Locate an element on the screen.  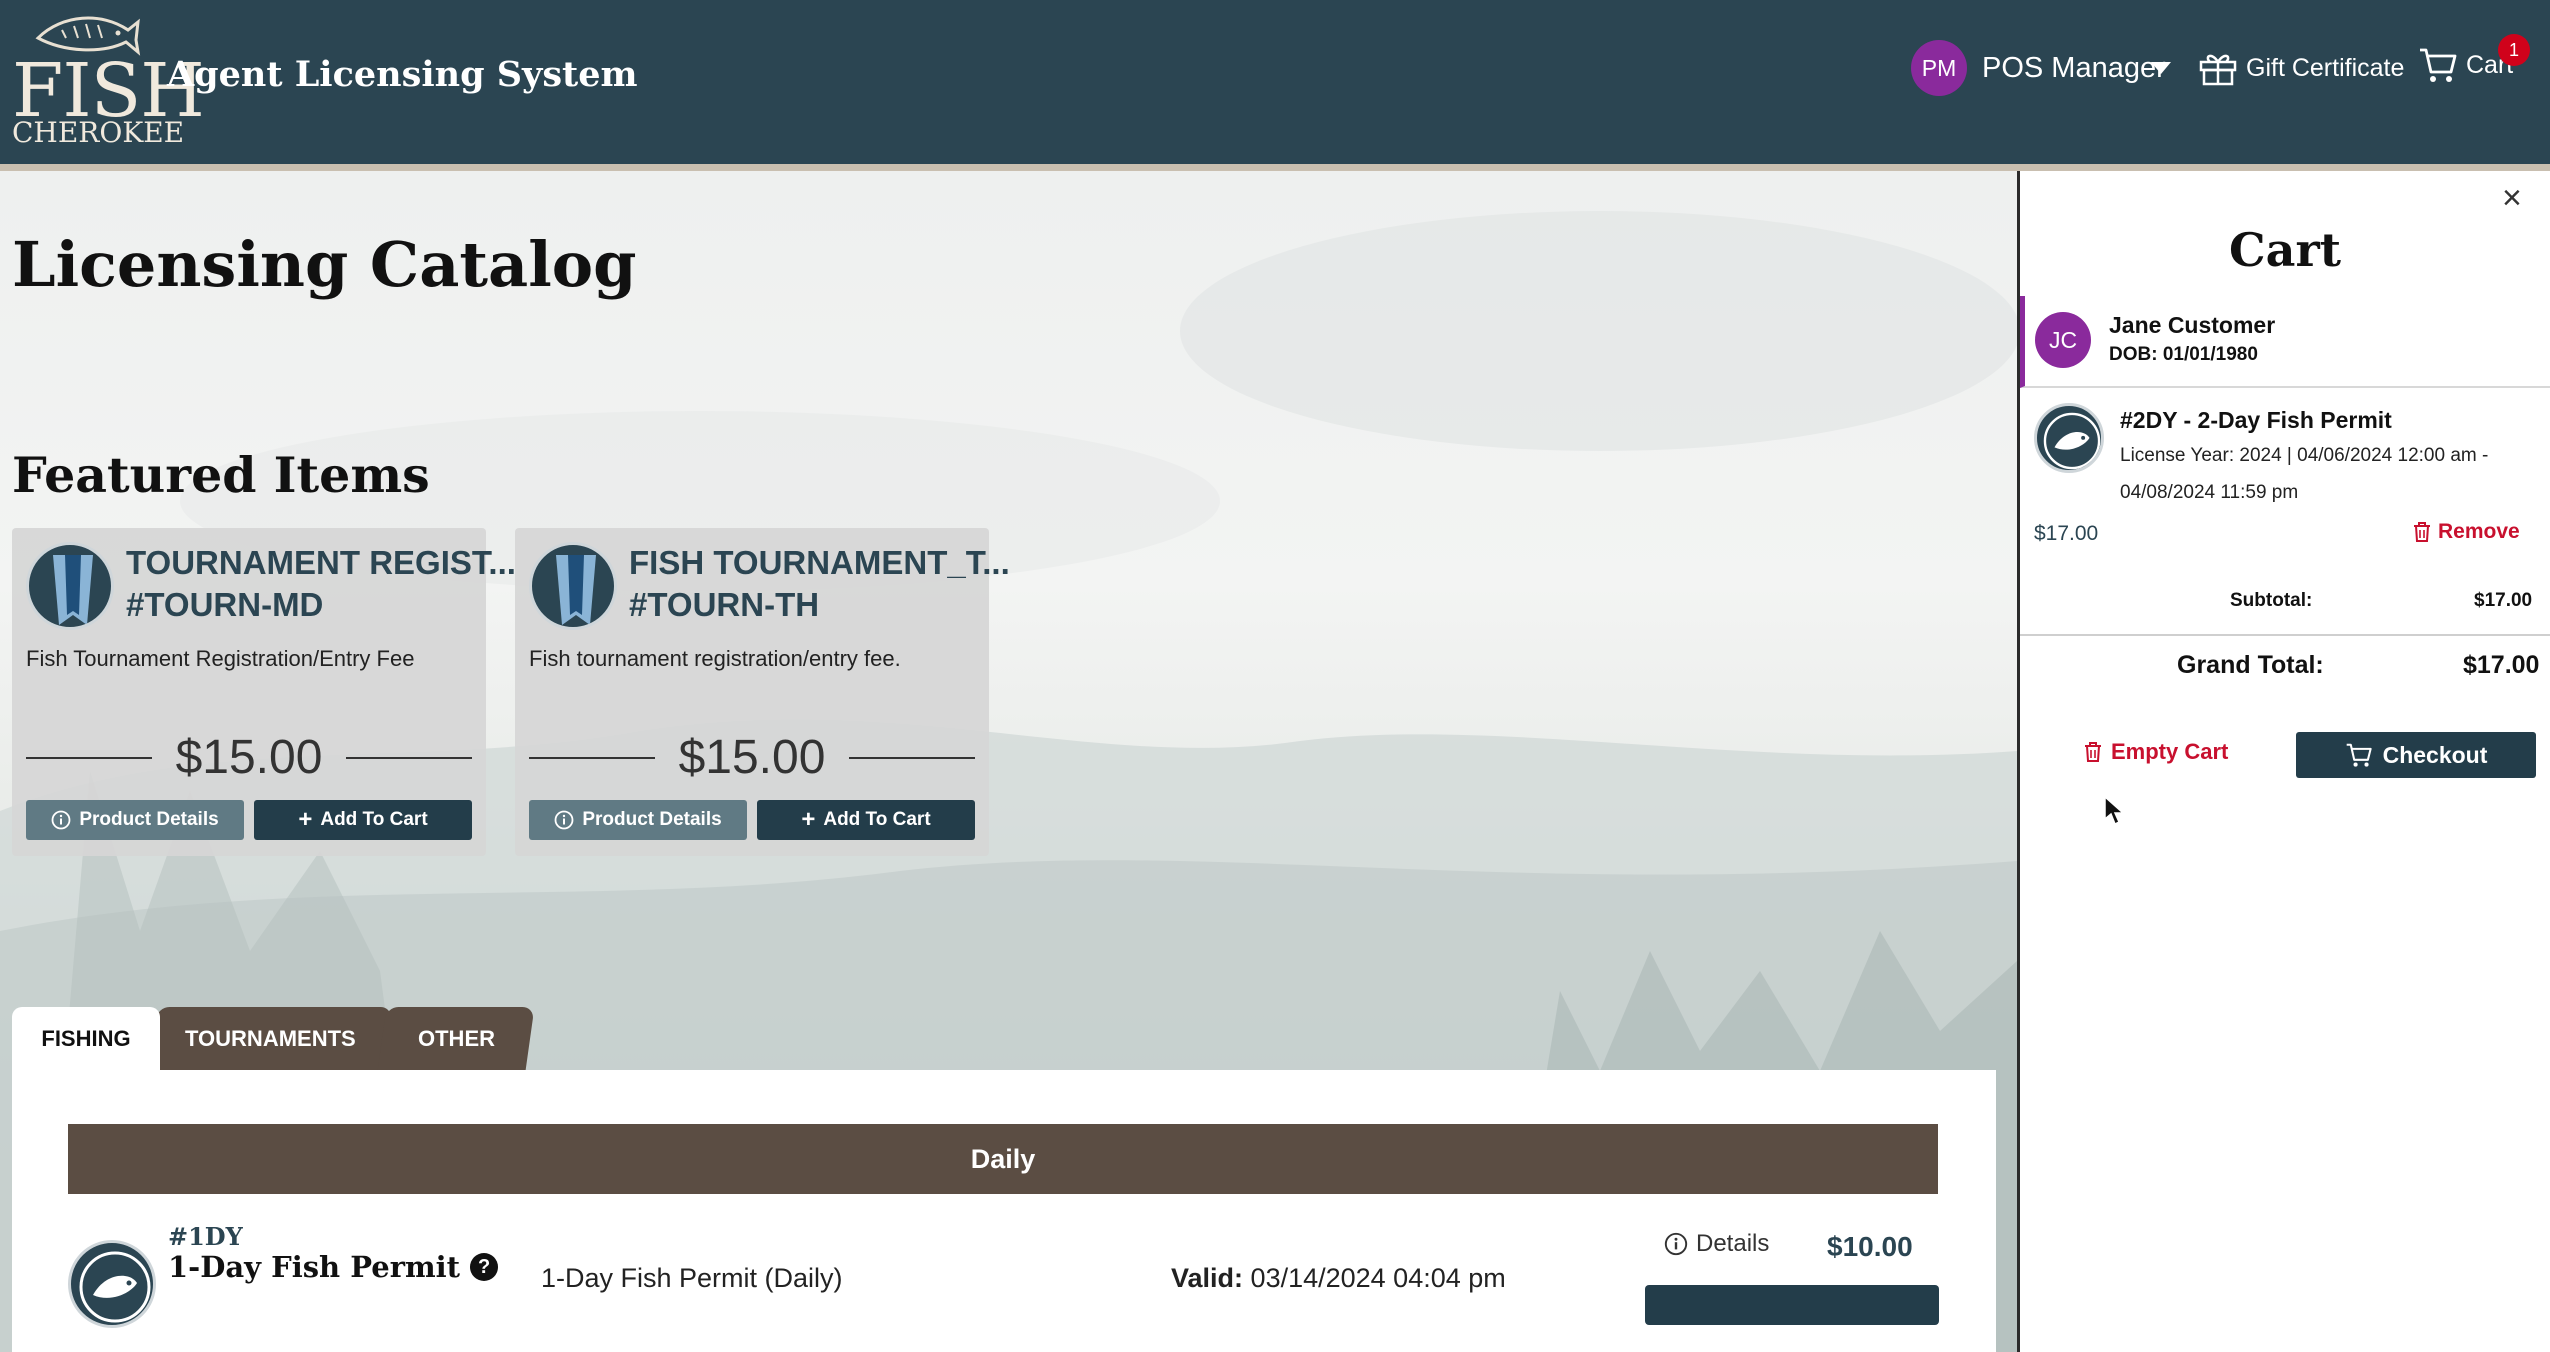
list-item-description: 1-Day Fish Permit (Daily) is located at coordinates (692, 1278).